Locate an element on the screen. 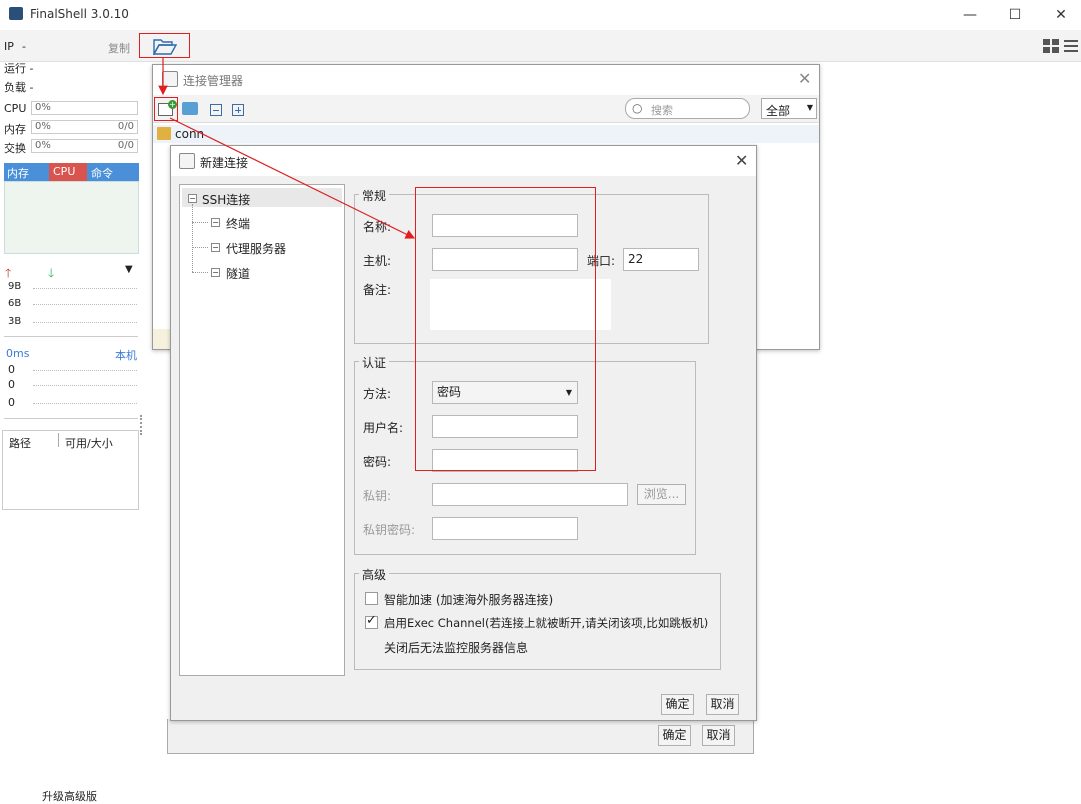  mem-right: 0/0 is located at coordinates (125, 126).